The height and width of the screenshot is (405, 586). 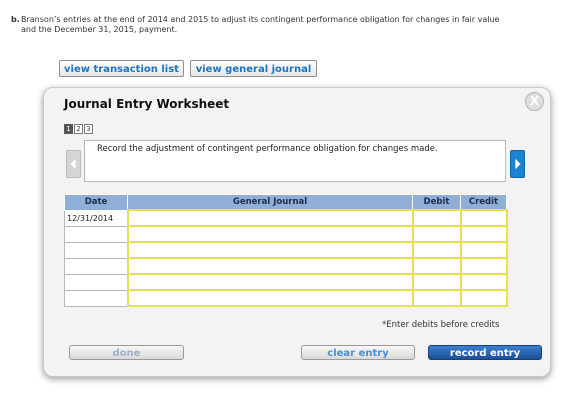 I want to click on previous-arrow-icon, so click(x=73, y=164).